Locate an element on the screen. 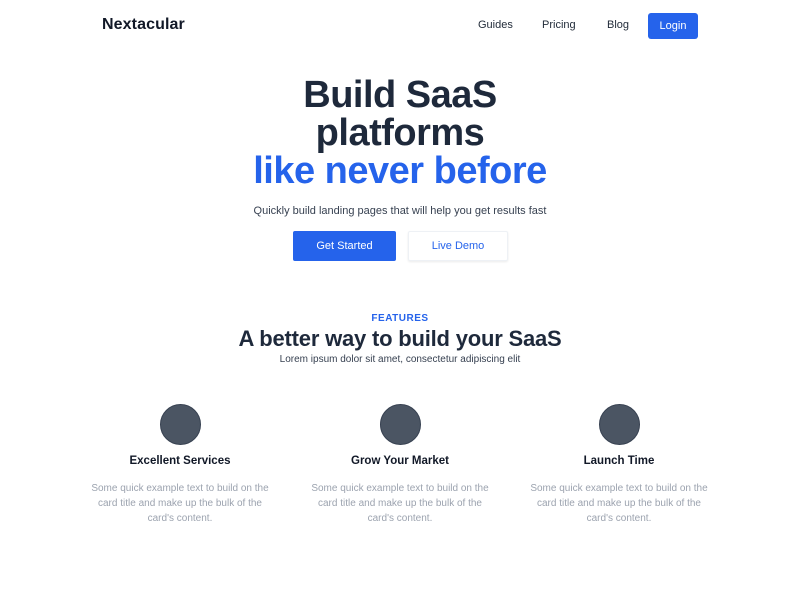  hero-title-accent: like never before is located at coordinates (400, 171).